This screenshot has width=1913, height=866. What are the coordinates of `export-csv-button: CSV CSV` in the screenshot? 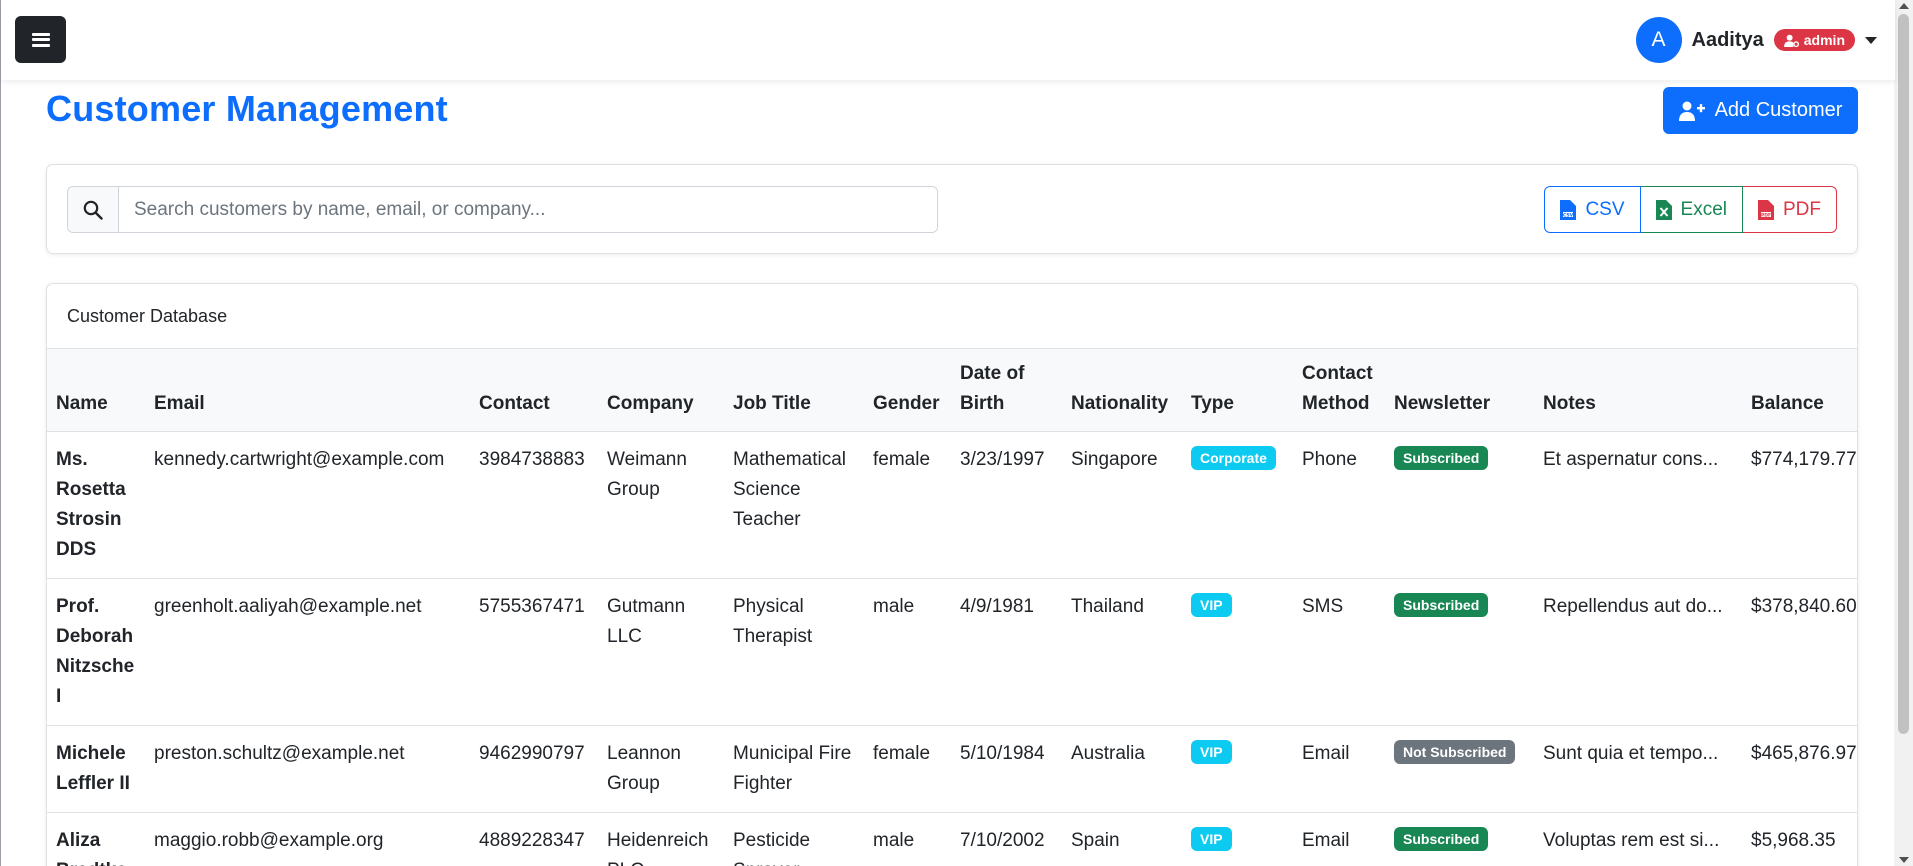 It's located at (1592, 209).